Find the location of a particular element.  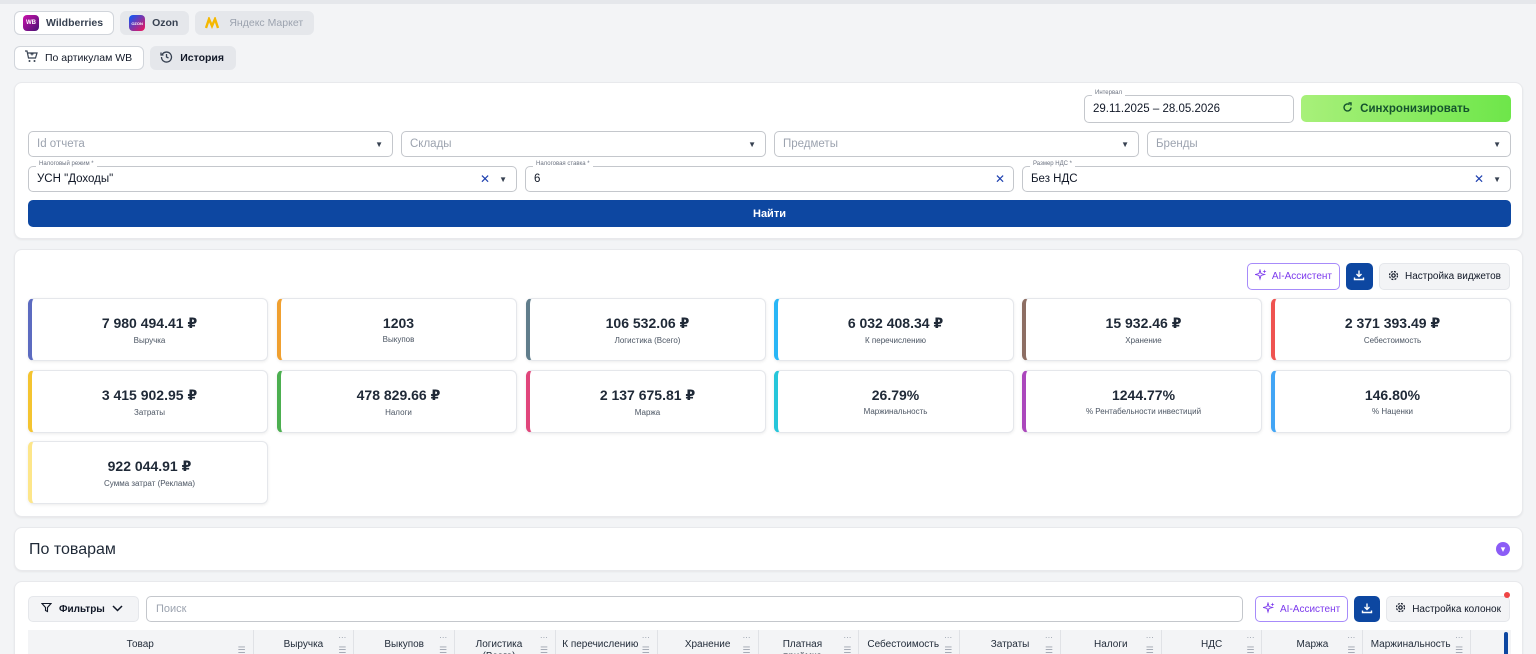

column-header: Маржинальность ⋯ ☰ is located at coordinates (1417, 642).